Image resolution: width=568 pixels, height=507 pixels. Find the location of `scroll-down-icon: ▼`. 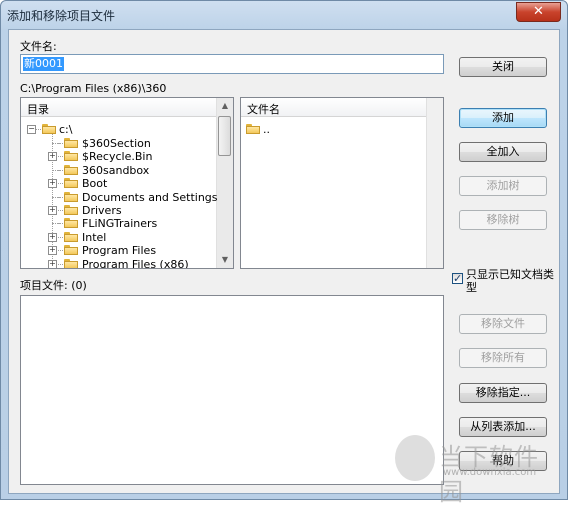

scroll-down-icon: ▼ is located at coordinates (225, 260).